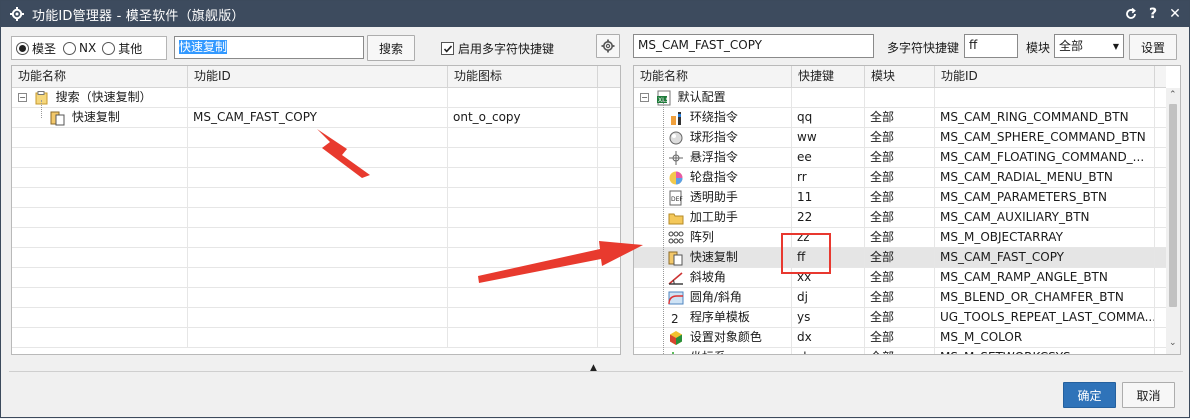 The image size is (1190, 419). What do you see at coordinates (1089, 395) in the screenshot?
I see `ok-button: 确定` at bounding box center [1089, 395].